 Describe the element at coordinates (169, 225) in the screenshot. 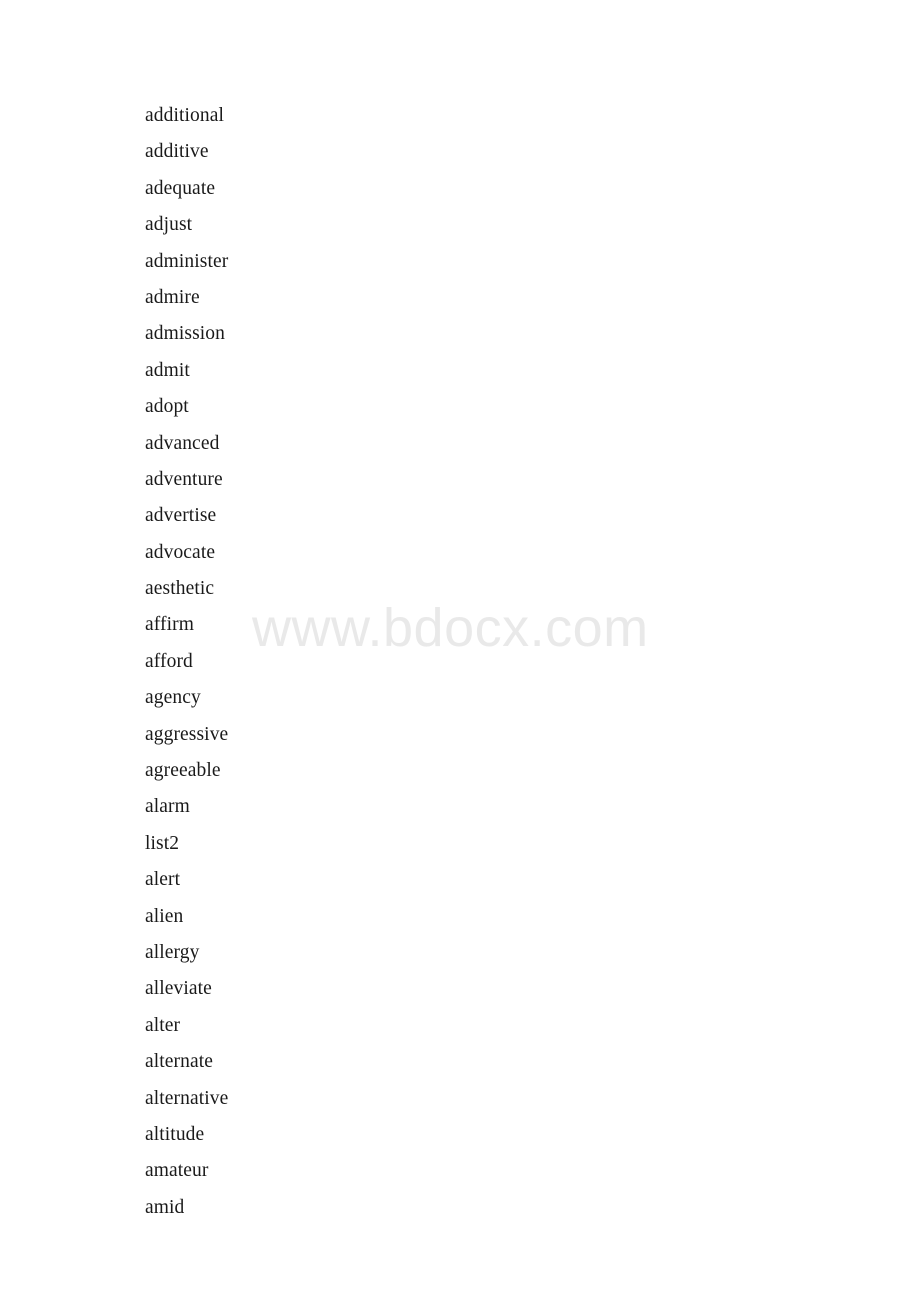

I see `list-item: adjust` at that location.